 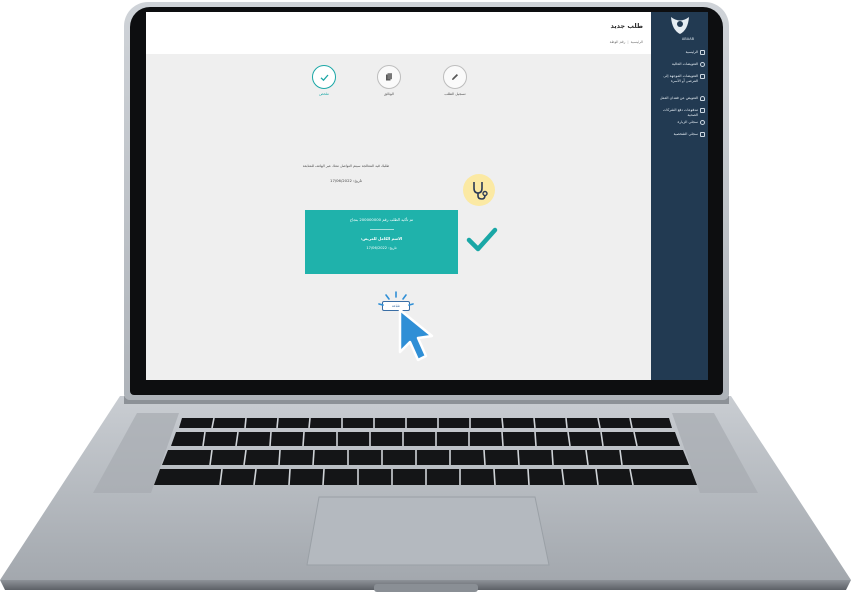 What do you see at coordinates (416, 335) in the screenshot?
I see `mouse-cursor-icon` at bounding box center [416, 335].